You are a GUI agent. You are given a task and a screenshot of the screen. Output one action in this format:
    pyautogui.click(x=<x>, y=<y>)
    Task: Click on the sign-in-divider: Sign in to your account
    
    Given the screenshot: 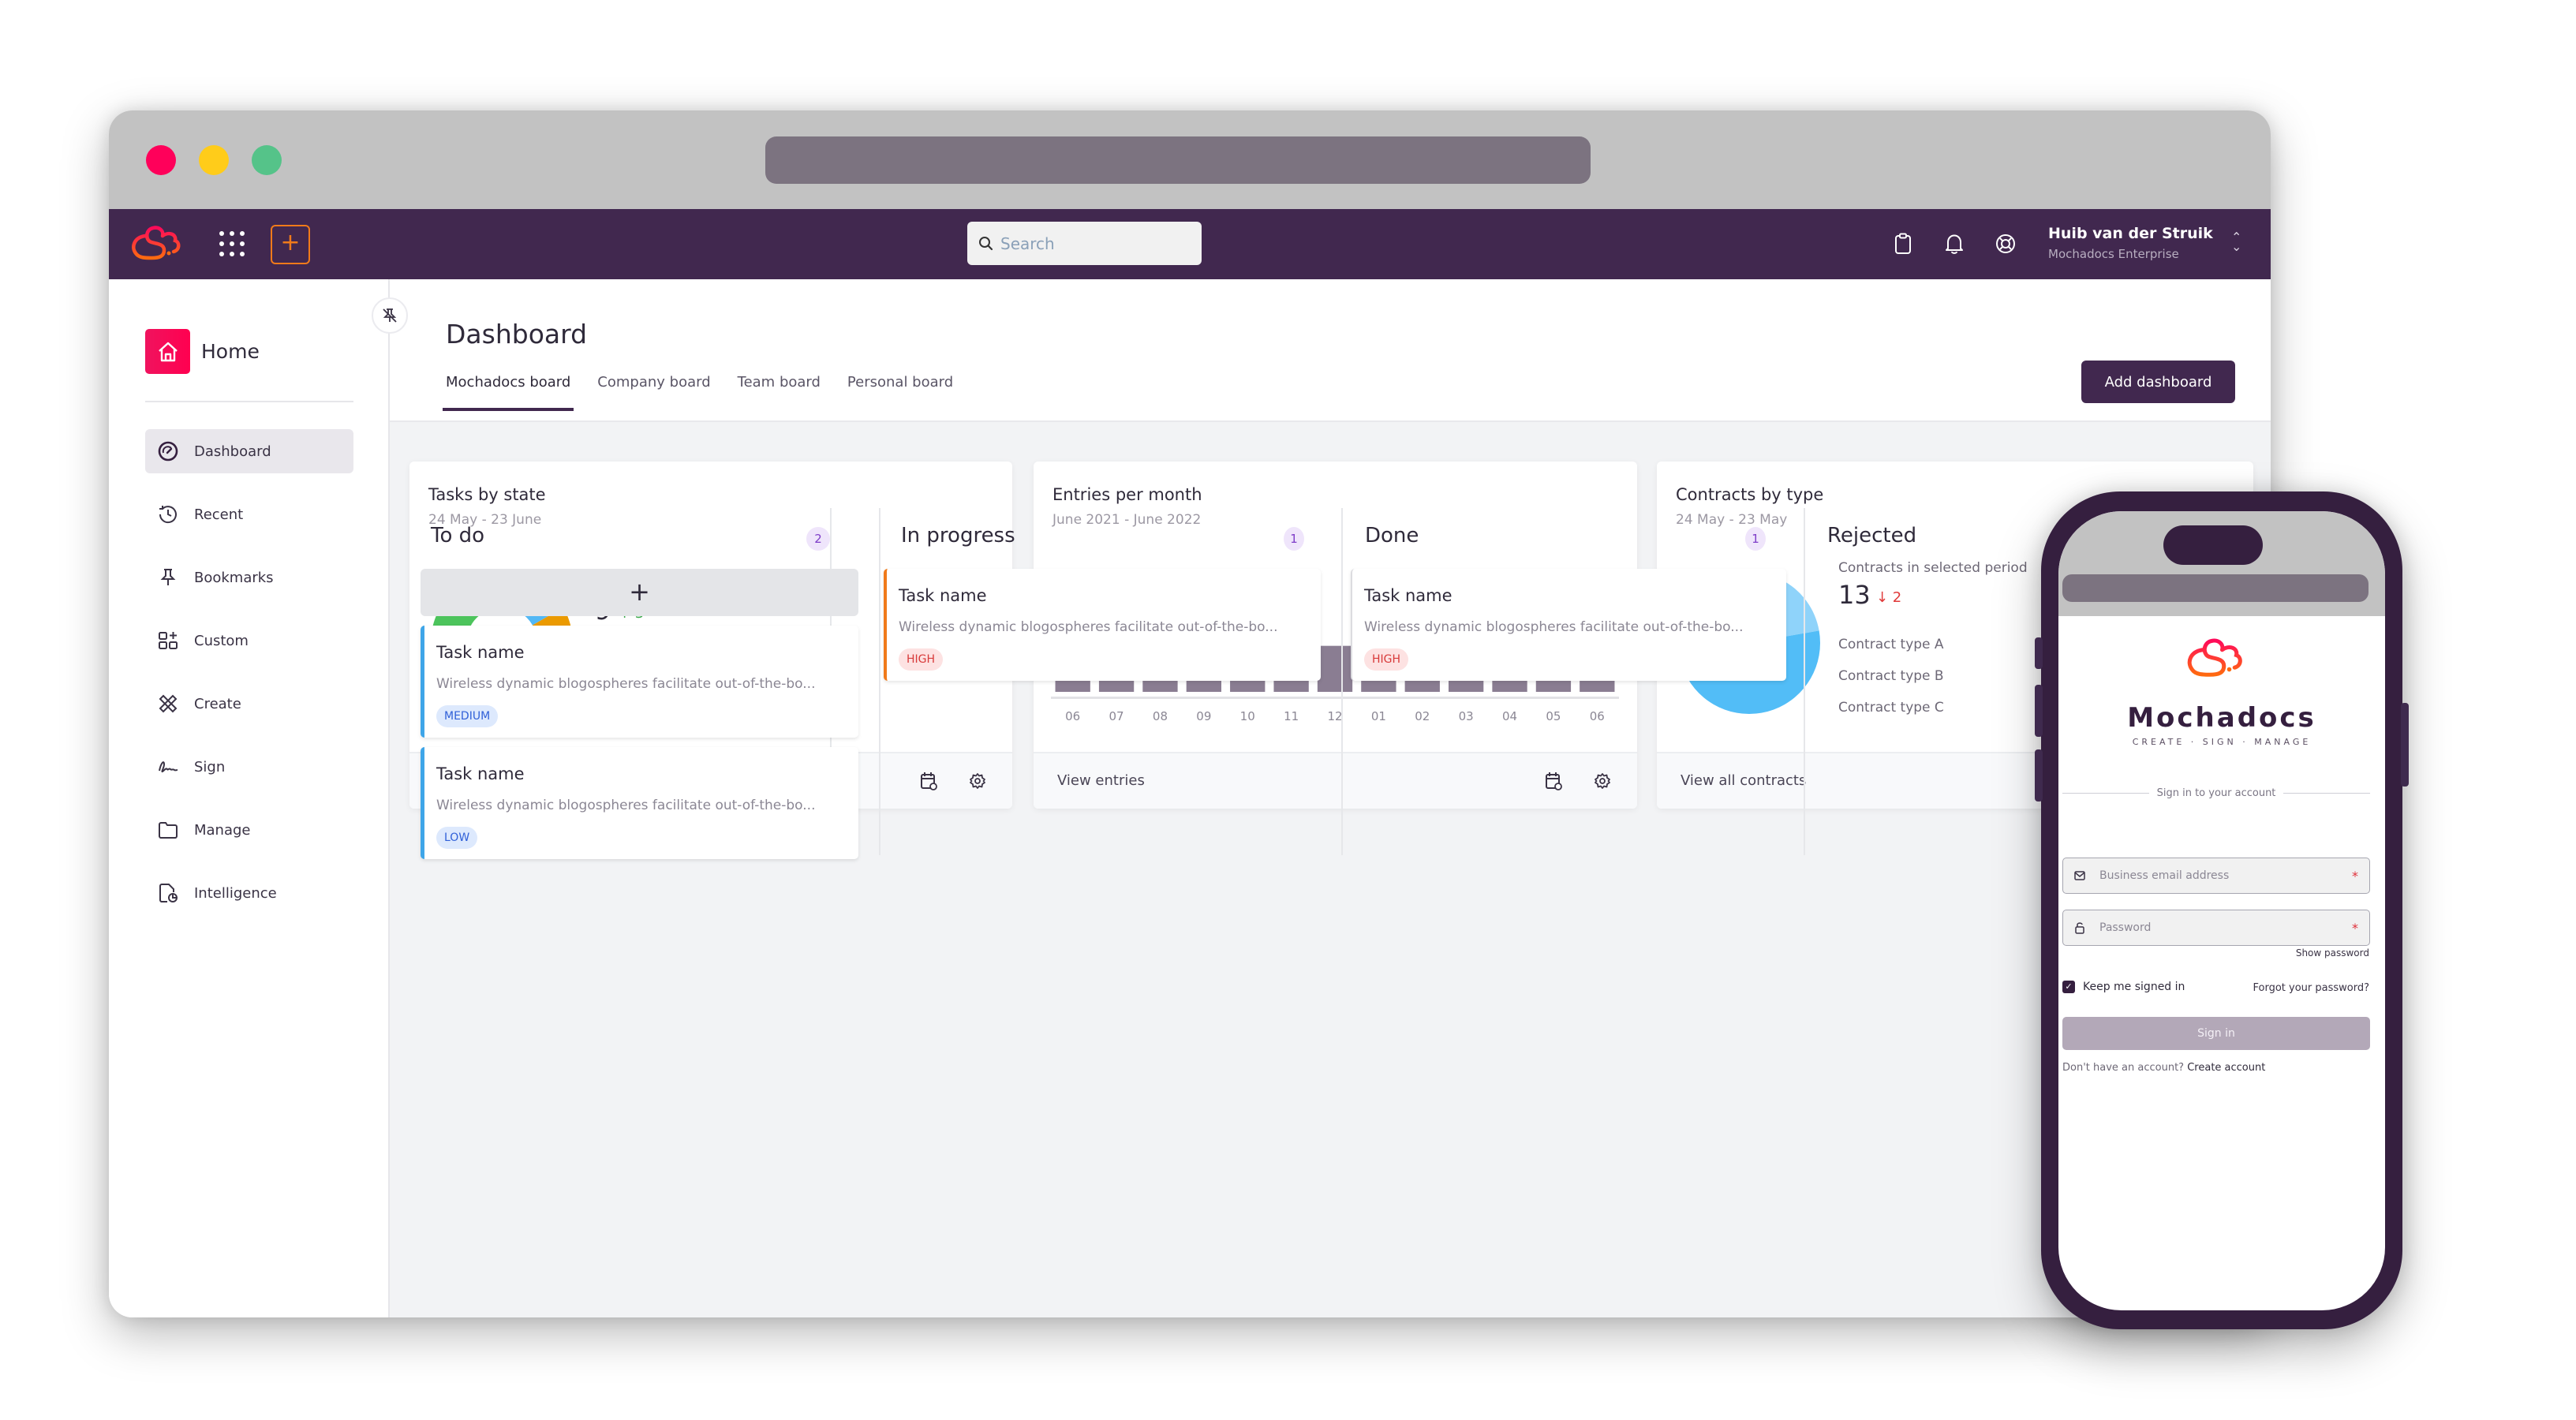 What is the action you would take?
    pyautogui.click(x=2216, y=793)
    